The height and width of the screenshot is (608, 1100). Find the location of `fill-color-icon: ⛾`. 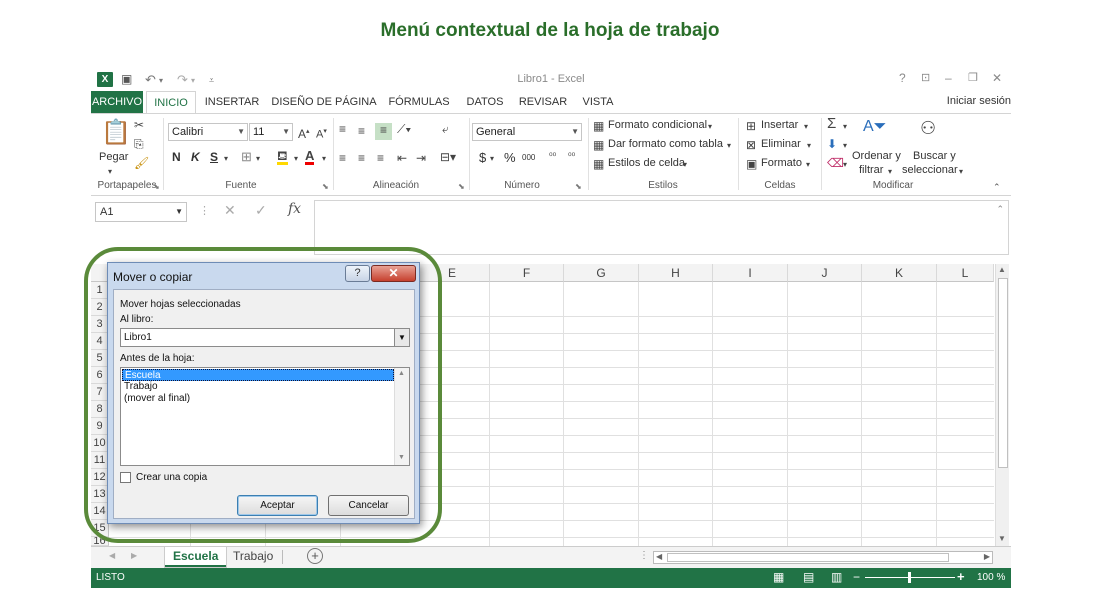

fill-color-icon: ⛾ is located at coordinates (282, 157).